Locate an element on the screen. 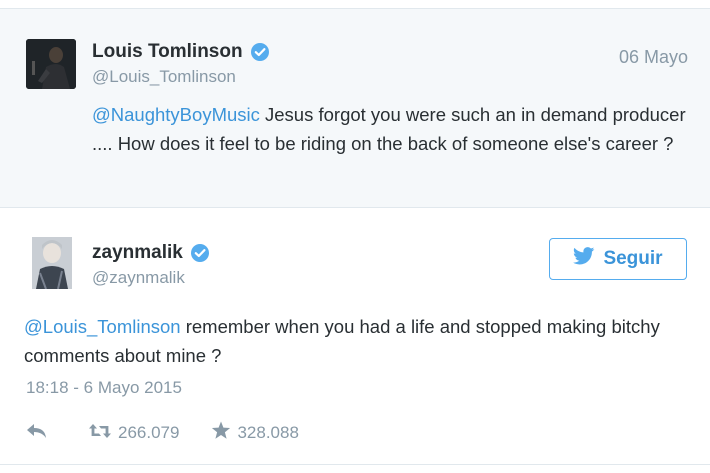 This screenshot has width=710, height=473. author-handle: @zaynmalik is located at coordinates (138, 278).